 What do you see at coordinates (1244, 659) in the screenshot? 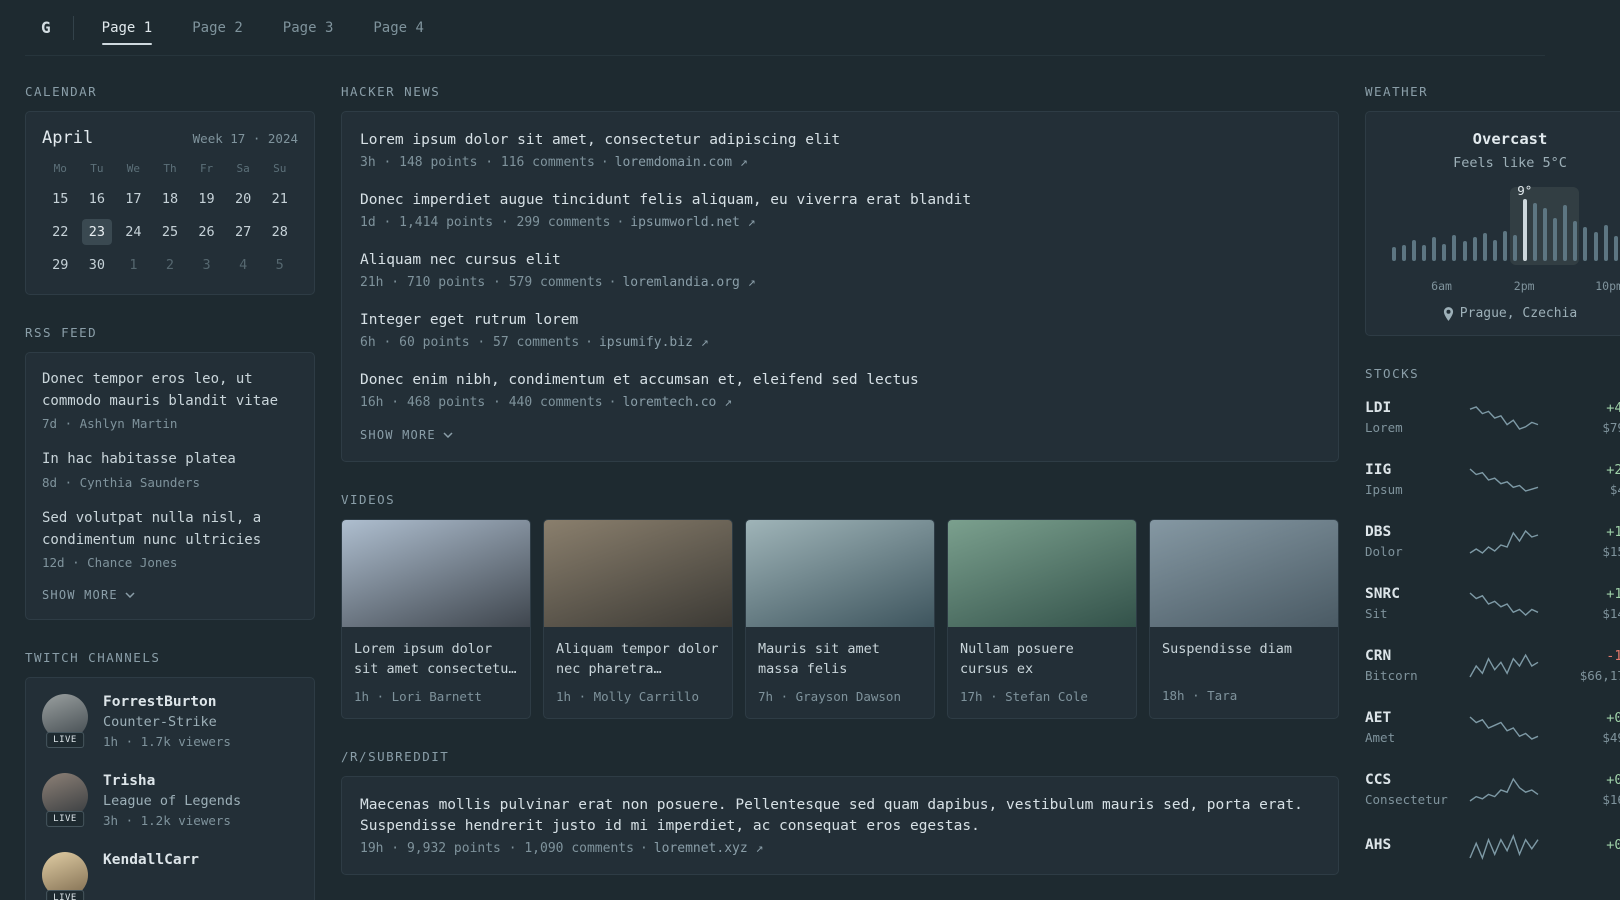
I see `video-title: Suspendisse diam` at bounding box center [1244, 659].